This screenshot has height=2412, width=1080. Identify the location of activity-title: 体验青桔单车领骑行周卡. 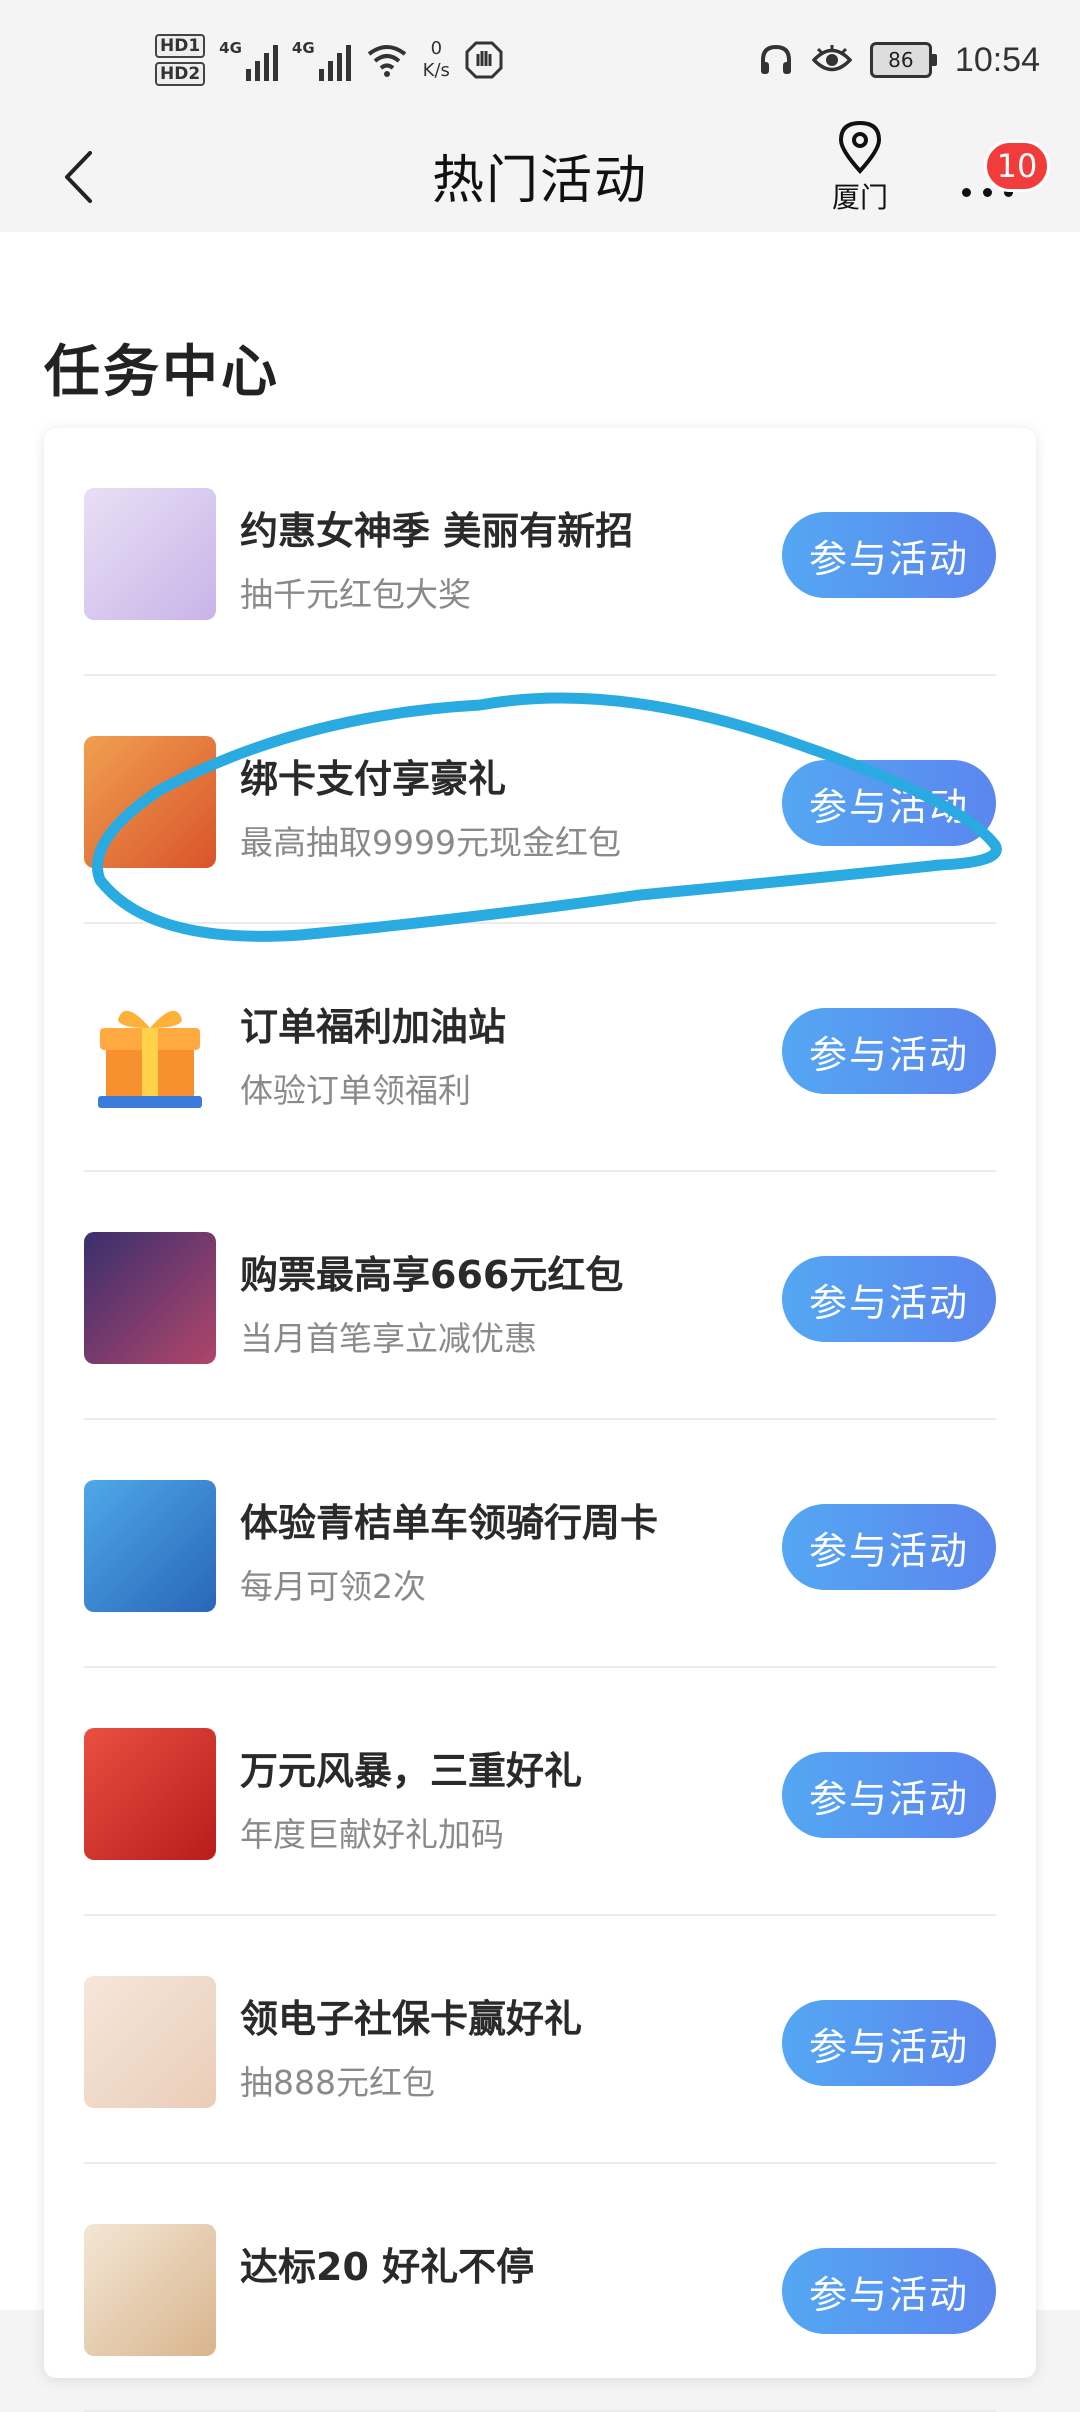
(449, 1523).